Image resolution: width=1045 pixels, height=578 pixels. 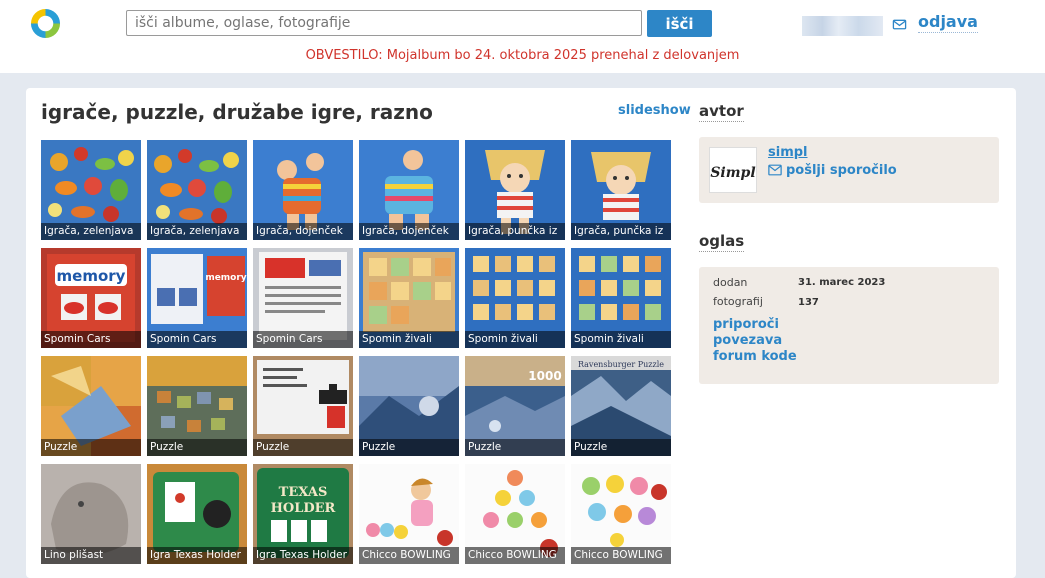 I want to click on svg-text: TEXAS, so click(x=303, y=492).